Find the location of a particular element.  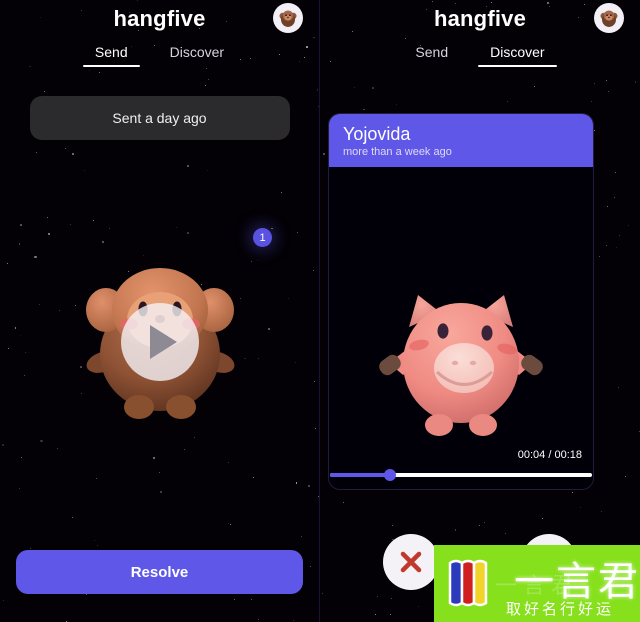

card-header: Yojovida more than a week ago is located at coordinates (461, 140).